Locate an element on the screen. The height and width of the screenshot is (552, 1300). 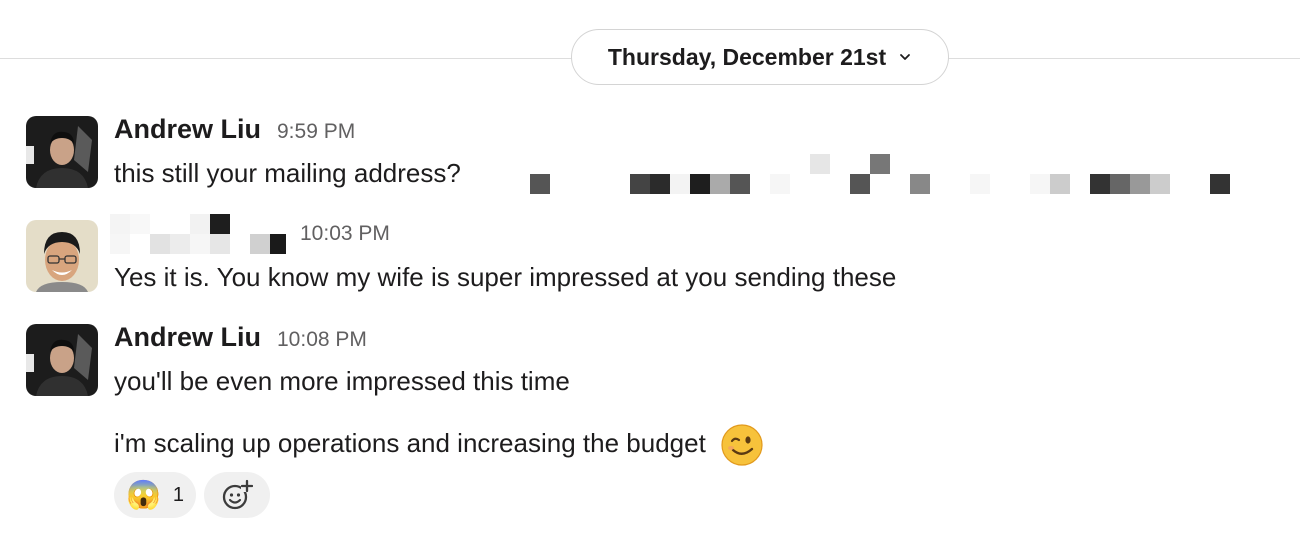
date-divider-button: Thursday, December 21st is located at coordinates (760, 57).